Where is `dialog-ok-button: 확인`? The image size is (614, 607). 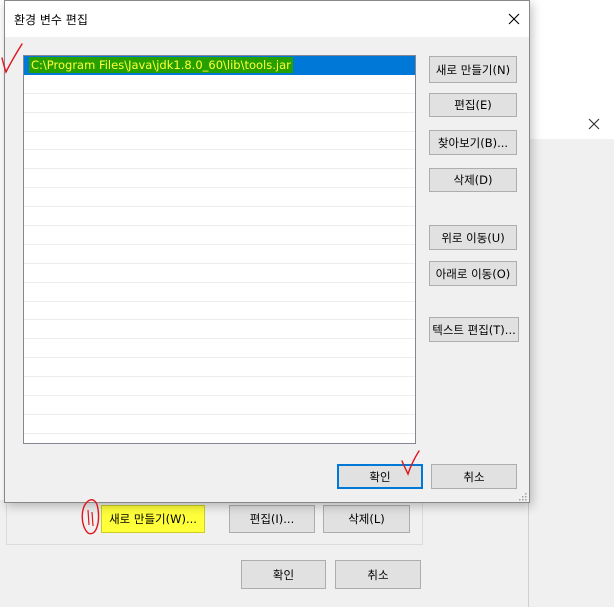 dialog-ok-button: 확인 is located at coordinates (380, 476).